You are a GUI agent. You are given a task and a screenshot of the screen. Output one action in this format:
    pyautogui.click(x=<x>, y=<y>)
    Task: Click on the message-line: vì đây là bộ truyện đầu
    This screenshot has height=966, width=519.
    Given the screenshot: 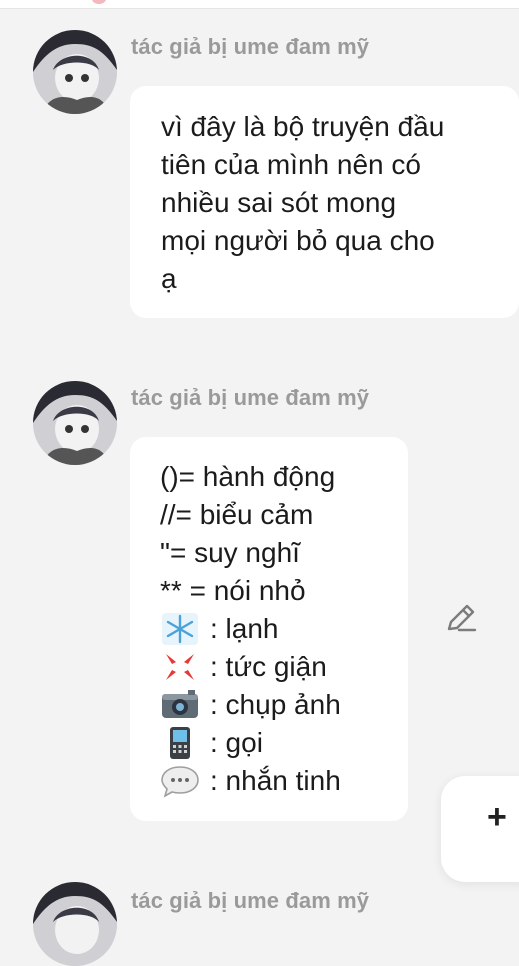 What is the action you would take?
    pyautogui.click(x=303, y=126)
    